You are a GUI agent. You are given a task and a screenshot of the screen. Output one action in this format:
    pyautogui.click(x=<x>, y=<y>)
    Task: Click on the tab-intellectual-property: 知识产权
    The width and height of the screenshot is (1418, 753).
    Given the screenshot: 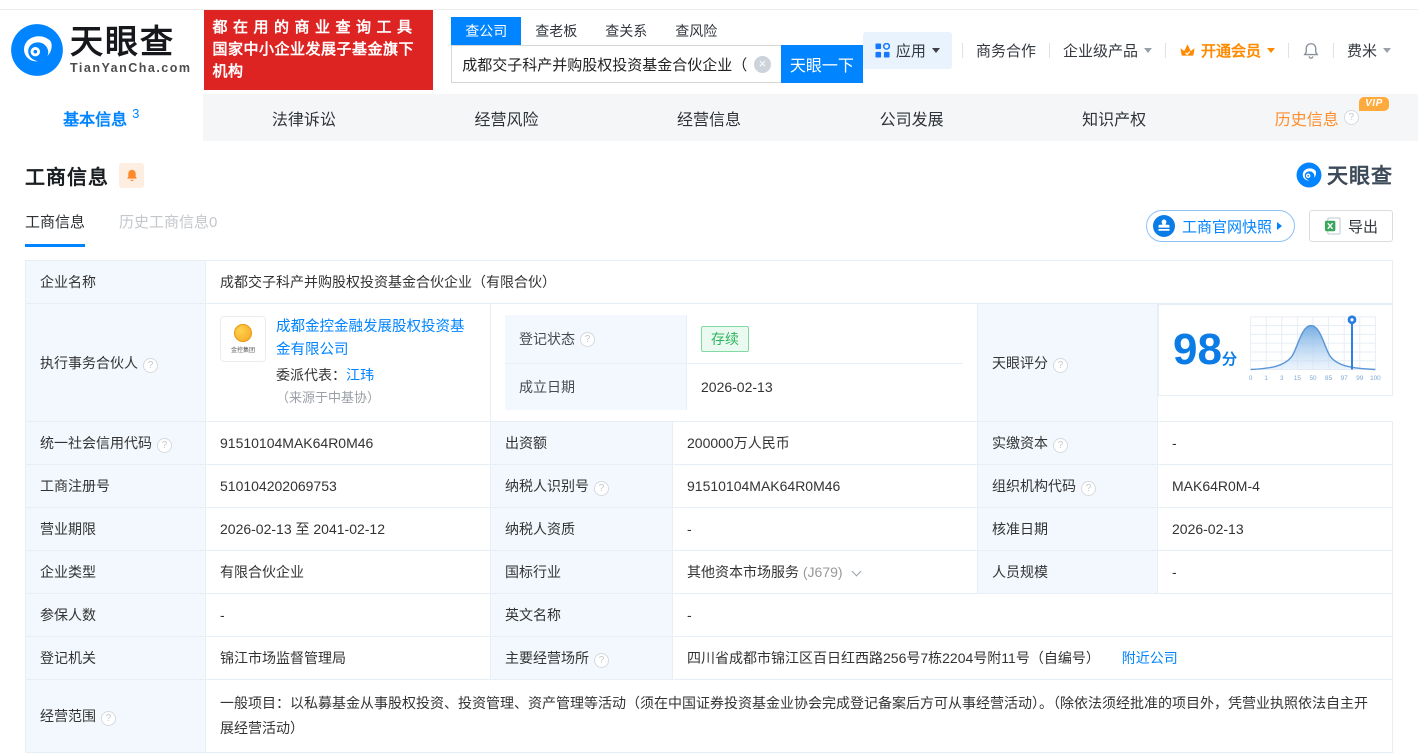 What is the action you would take?
    pyautogui.click(x=1114, y=117)
    